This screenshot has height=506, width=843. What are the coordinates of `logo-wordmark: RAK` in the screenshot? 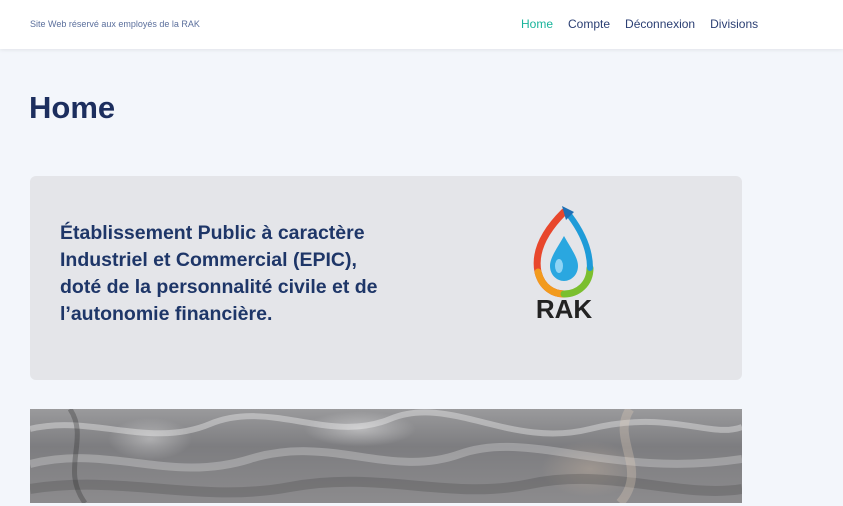 It's located at (564, 308).